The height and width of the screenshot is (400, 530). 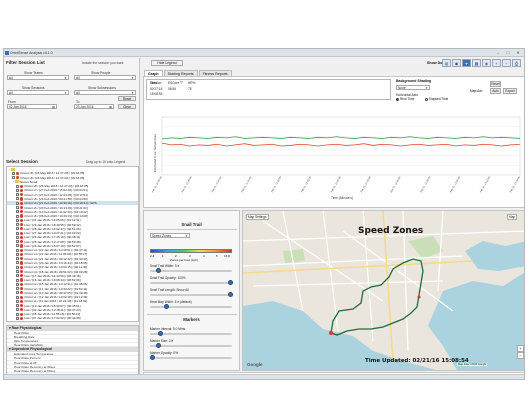 I want to click on trail-opacity-slider, so click(x=191, y=282).